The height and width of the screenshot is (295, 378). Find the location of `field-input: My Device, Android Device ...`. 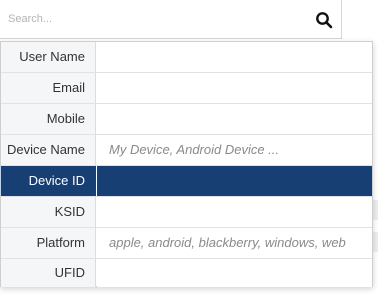

field-input: My Device, Android Device ... is located at coordinates (234, 150).